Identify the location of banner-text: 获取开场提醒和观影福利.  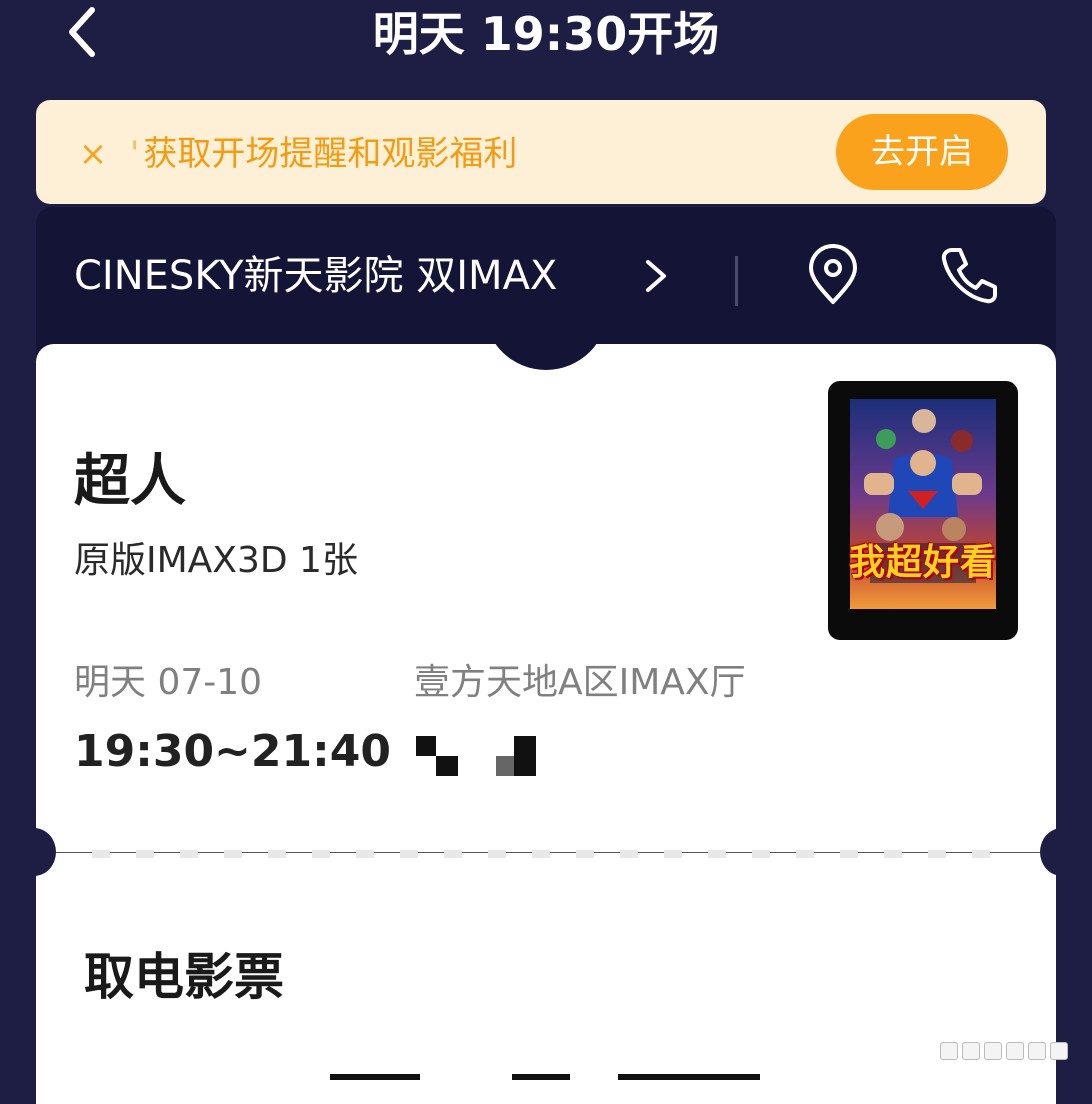
(330, 154).